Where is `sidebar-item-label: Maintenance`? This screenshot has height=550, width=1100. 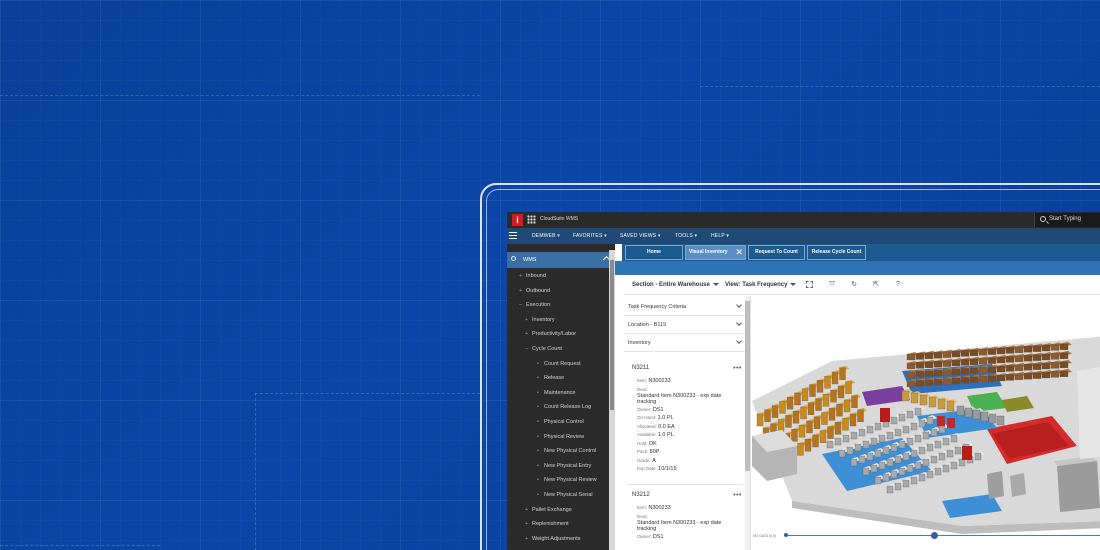
sidebar-item-label: Maintenance is located at coordinates (560, 392).